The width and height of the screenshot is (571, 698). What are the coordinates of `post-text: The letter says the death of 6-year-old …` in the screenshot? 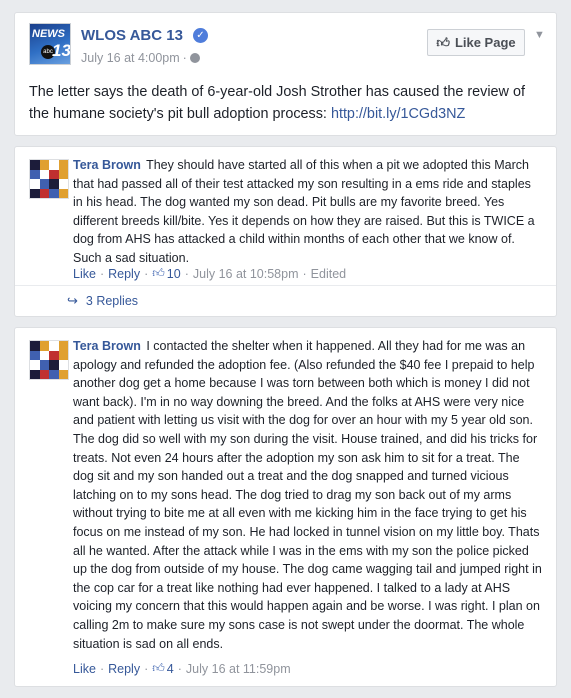 It's located at (284, 103).